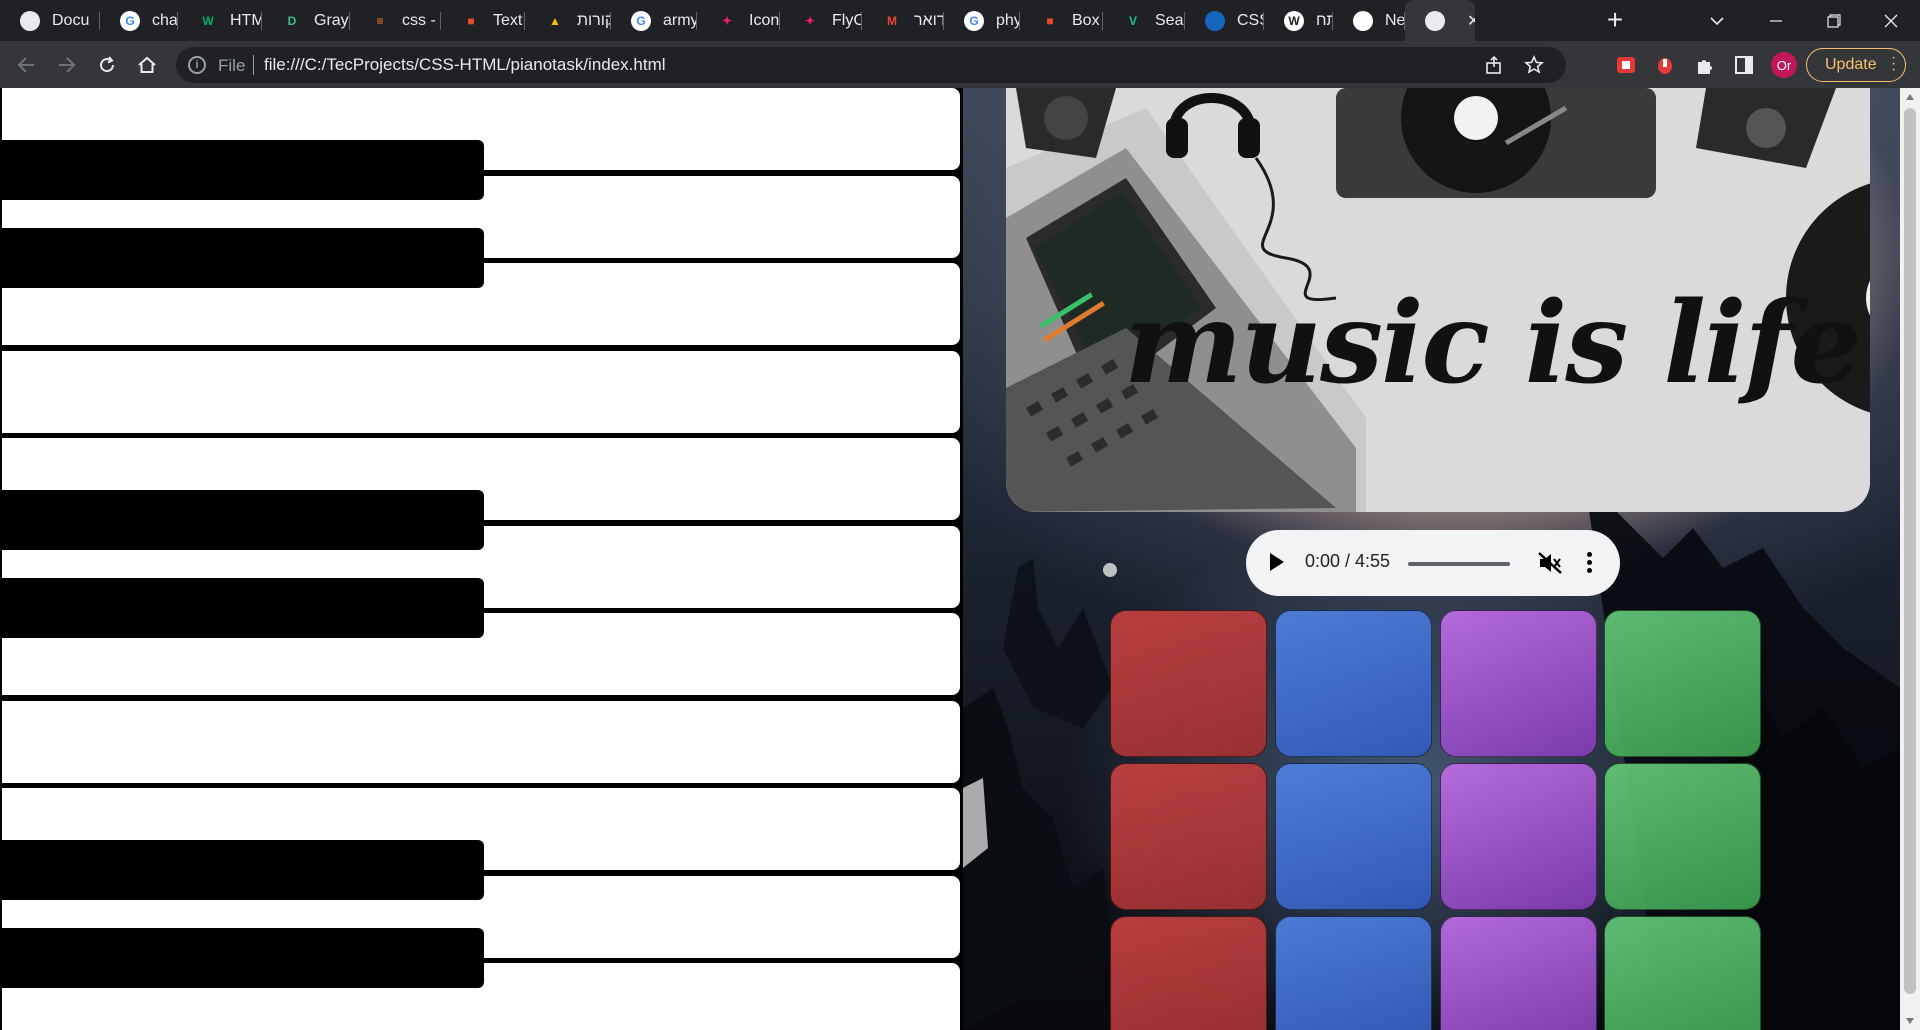 The height and width of the screenshot is (1030, 1920). I want to click on tab-title: HTML, so click(246, 20).